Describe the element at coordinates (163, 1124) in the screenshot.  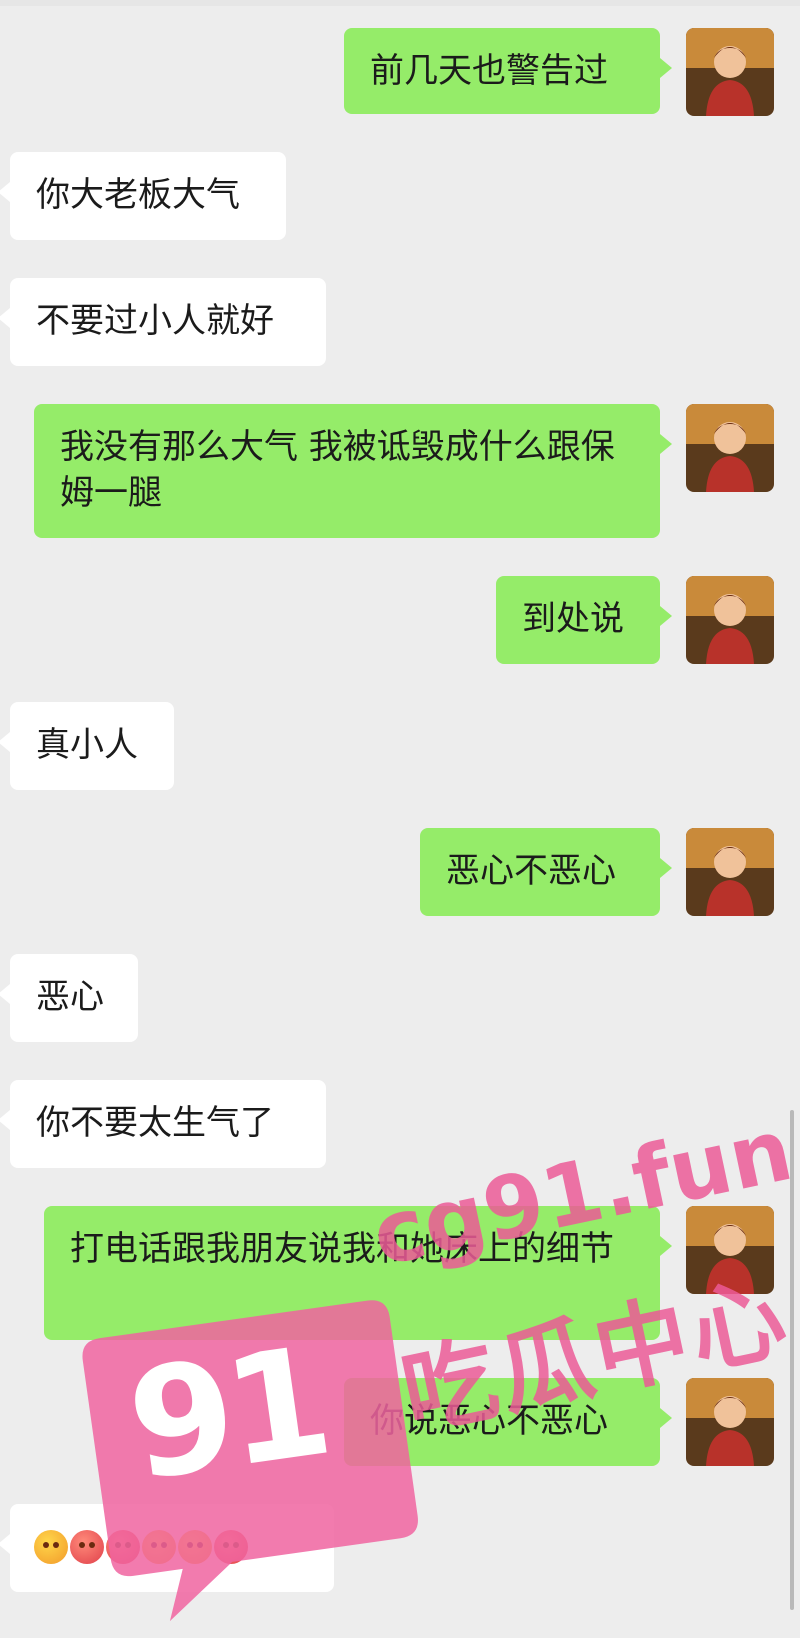
I see `message-bubble-received: 你不要太生气了` at that location.